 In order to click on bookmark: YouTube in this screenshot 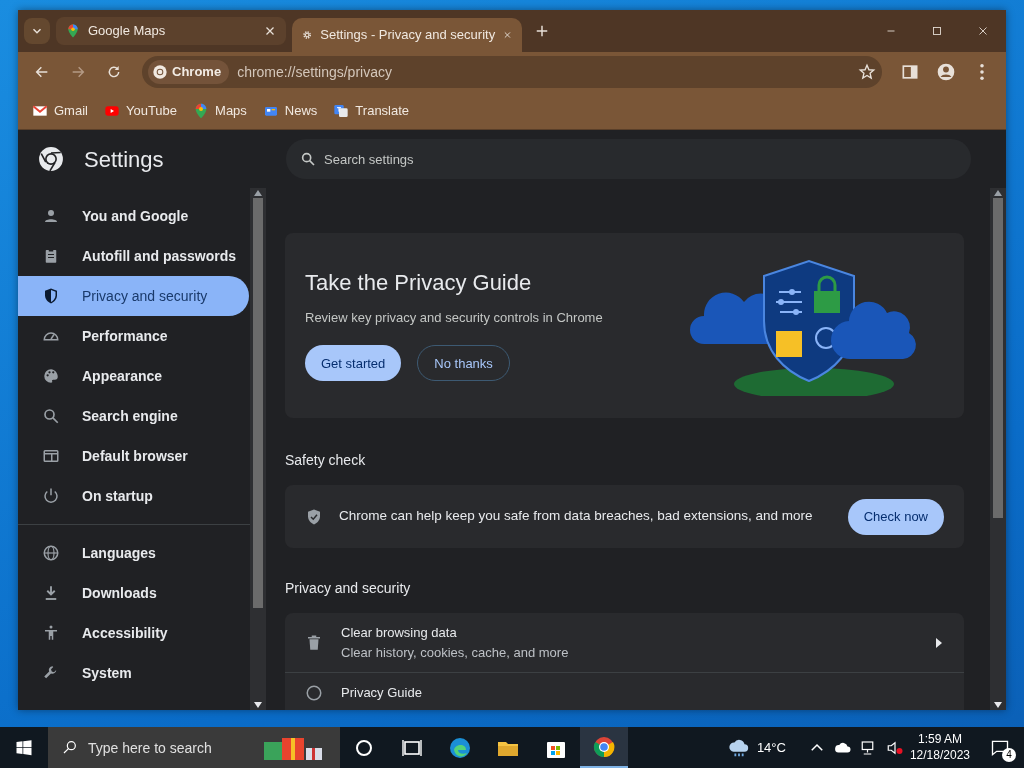, I will do `click(140, 110)`.